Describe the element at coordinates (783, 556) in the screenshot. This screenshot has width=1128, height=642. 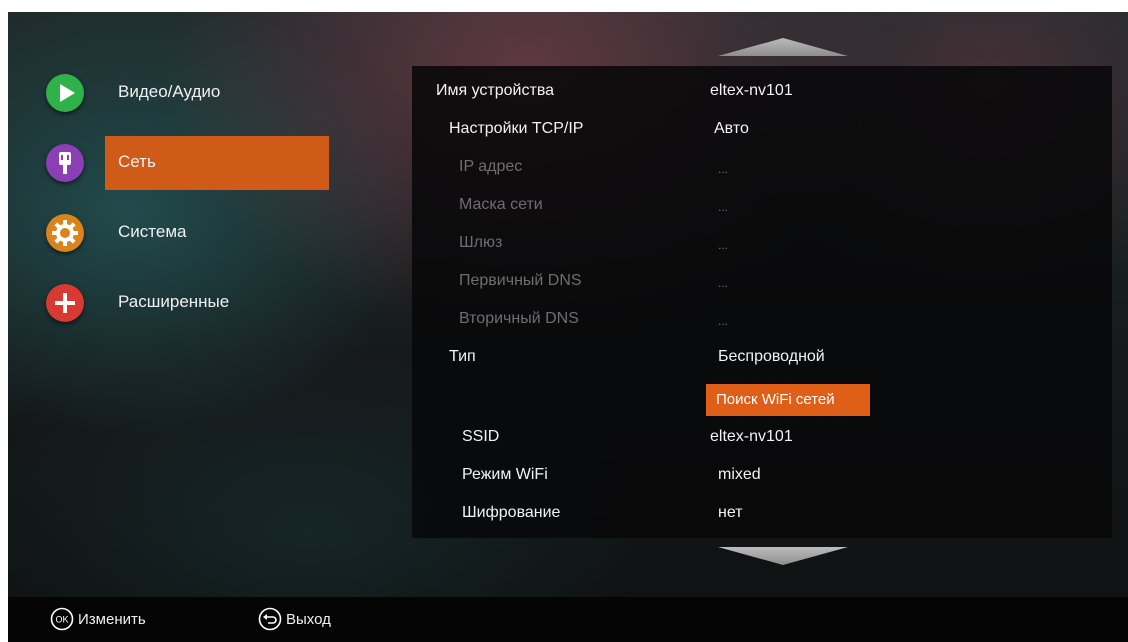
I see `scroll-down-arrow-icon` at that location.